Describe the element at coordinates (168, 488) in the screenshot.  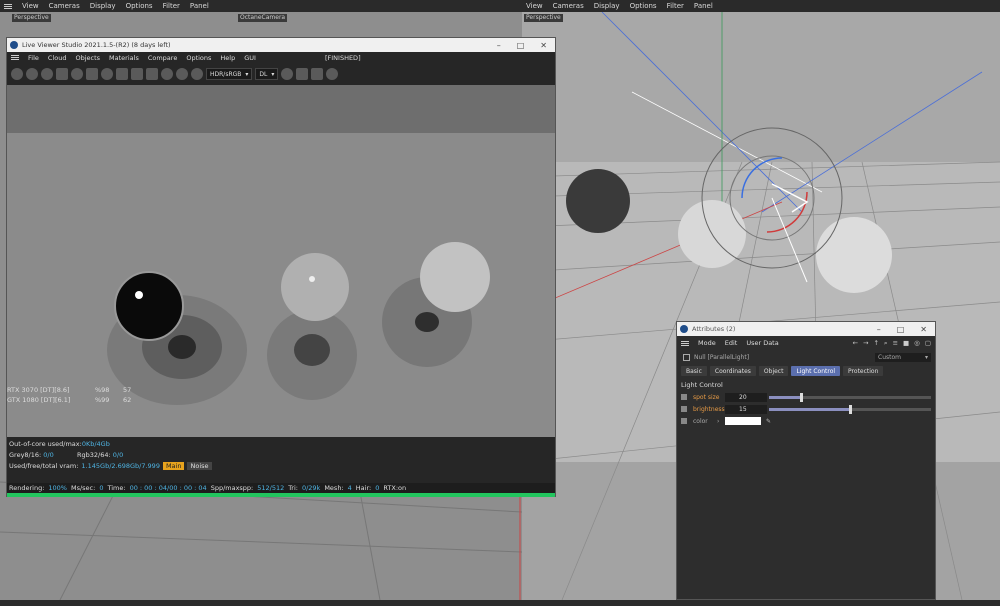
I see `time-value: 00 : 00 : 04/00 : 00 : 04` at that location.